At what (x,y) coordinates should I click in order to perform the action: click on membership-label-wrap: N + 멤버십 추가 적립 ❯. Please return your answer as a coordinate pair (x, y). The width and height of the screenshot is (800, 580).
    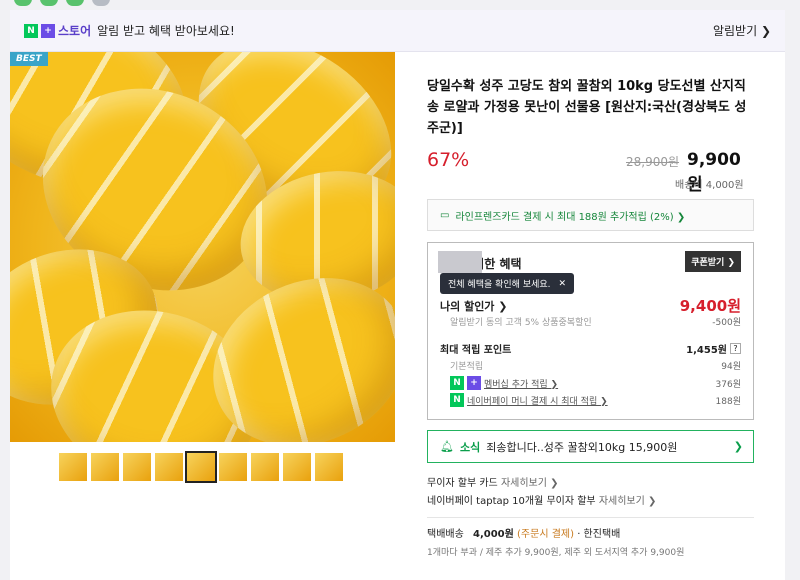
    Looking at the image, I should click on (504, 383).